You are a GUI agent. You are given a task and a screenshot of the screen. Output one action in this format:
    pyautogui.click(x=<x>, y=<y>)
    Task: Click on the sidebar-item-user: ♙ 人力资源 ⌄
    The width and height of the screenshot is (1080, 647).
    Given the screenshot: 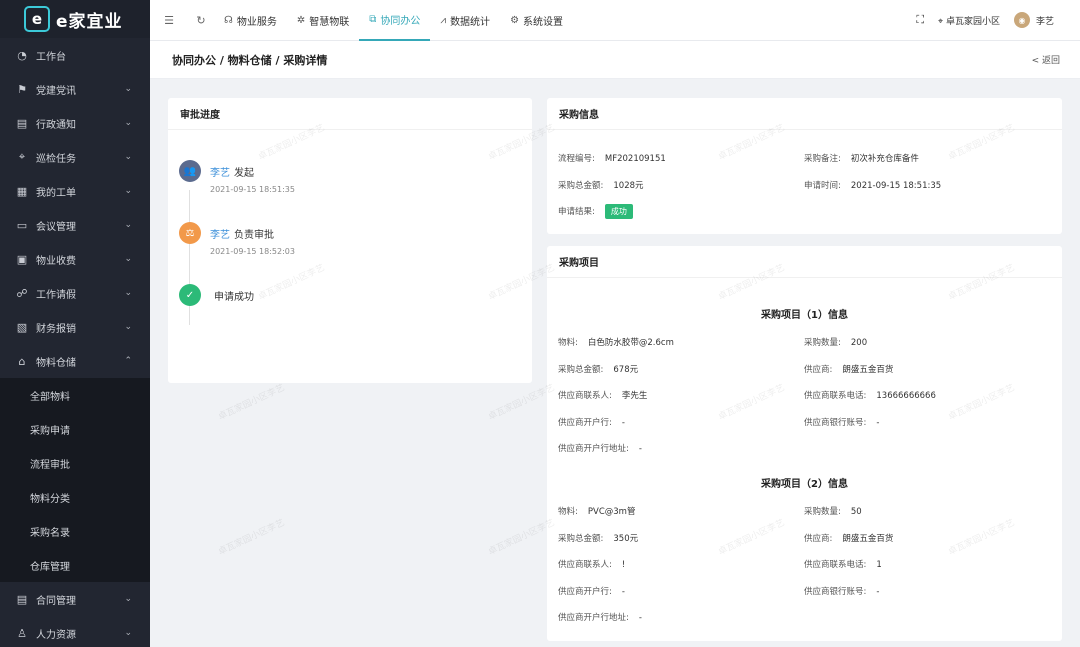 What is the action you would take?
    pyautogui.click(x=75, y=631)
    